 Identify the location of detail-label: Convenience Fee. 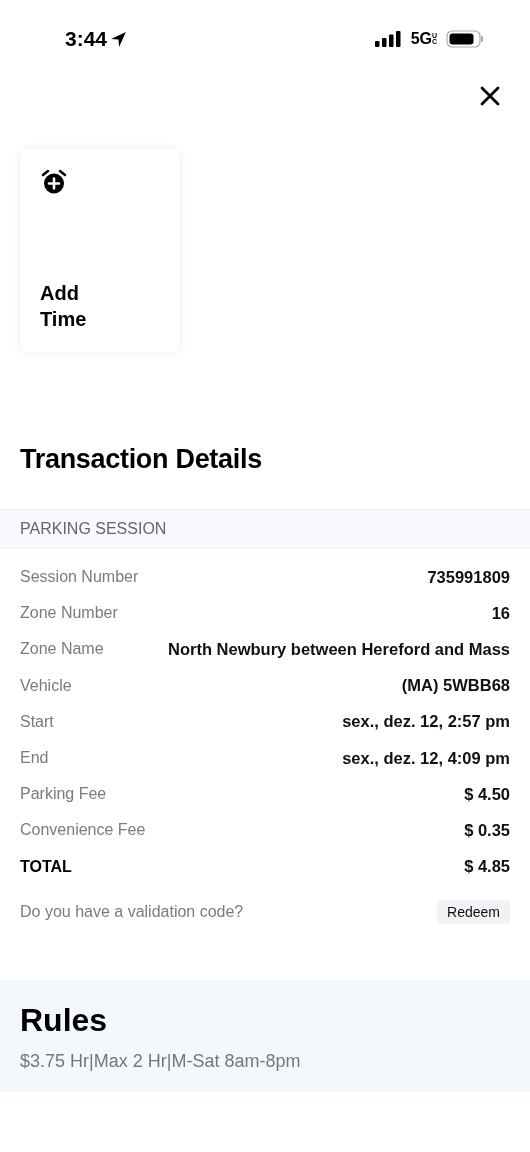
(83, 830).